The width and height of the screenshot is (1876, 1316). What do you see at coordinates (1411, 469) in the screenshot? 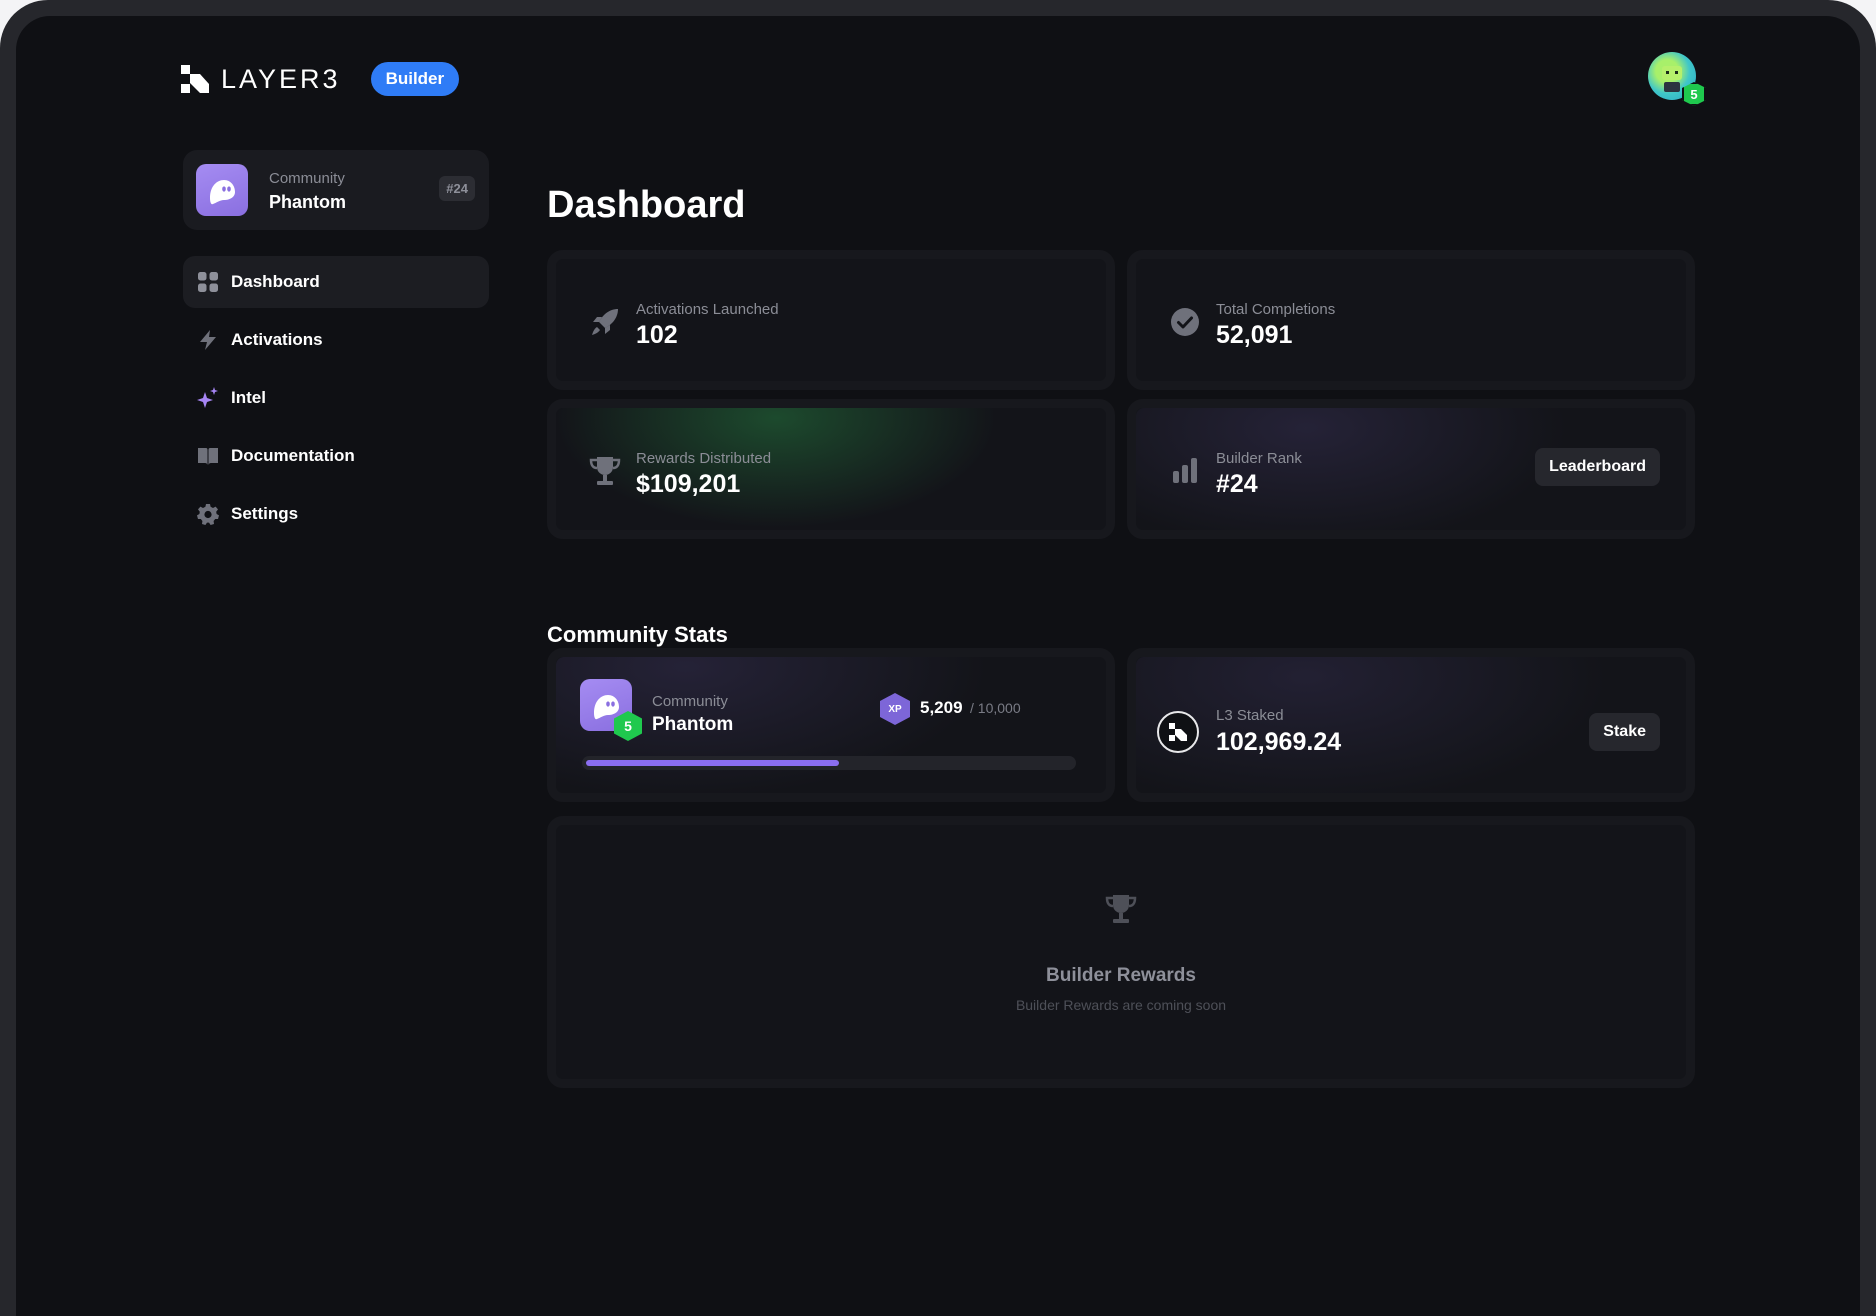
I see `stat-card-rank: Builder Rank #24 Leaderboard` at bounding box center [1411, 469].